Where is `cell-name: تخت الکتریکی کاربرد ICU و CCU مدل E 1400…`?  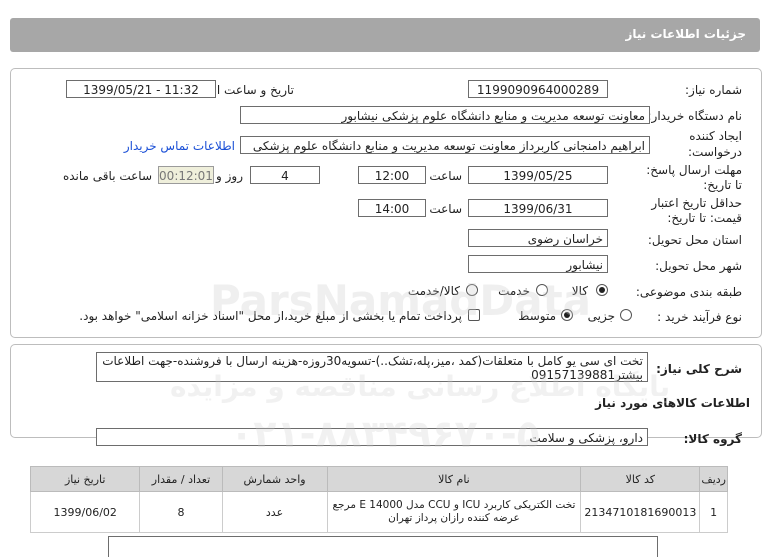 cell-name: تخت الکتریکی کاربرد ICU و CCU مدل E 1400… is located at coordinates (454, 512).